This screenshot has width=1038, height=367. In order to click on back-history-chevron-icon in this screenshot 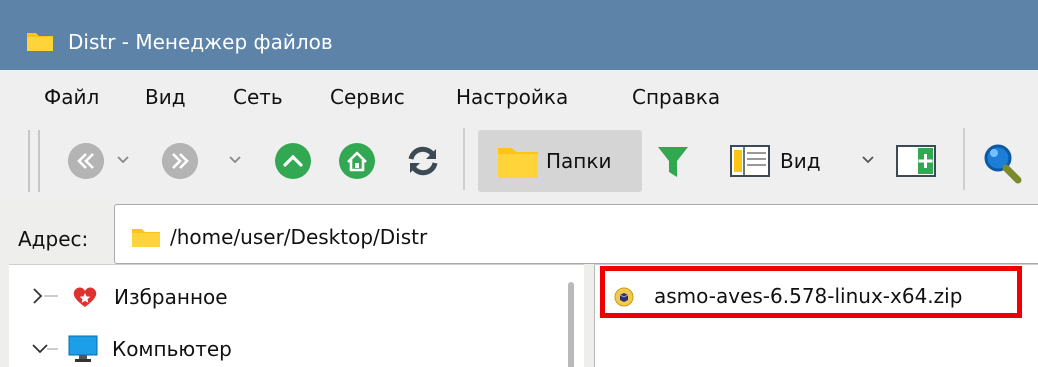, I will do `click(123, 160)`.